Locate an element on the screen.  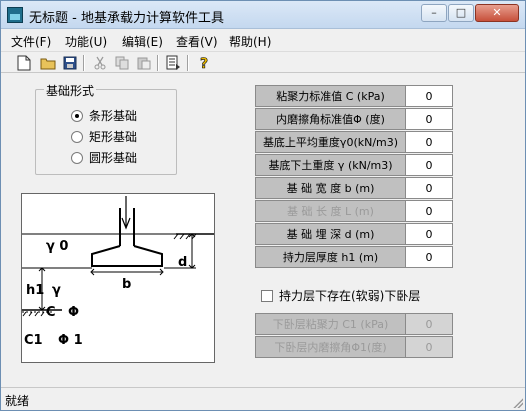
diagram-phi1-label: Φ 1 is located at coordinates (70, 340).